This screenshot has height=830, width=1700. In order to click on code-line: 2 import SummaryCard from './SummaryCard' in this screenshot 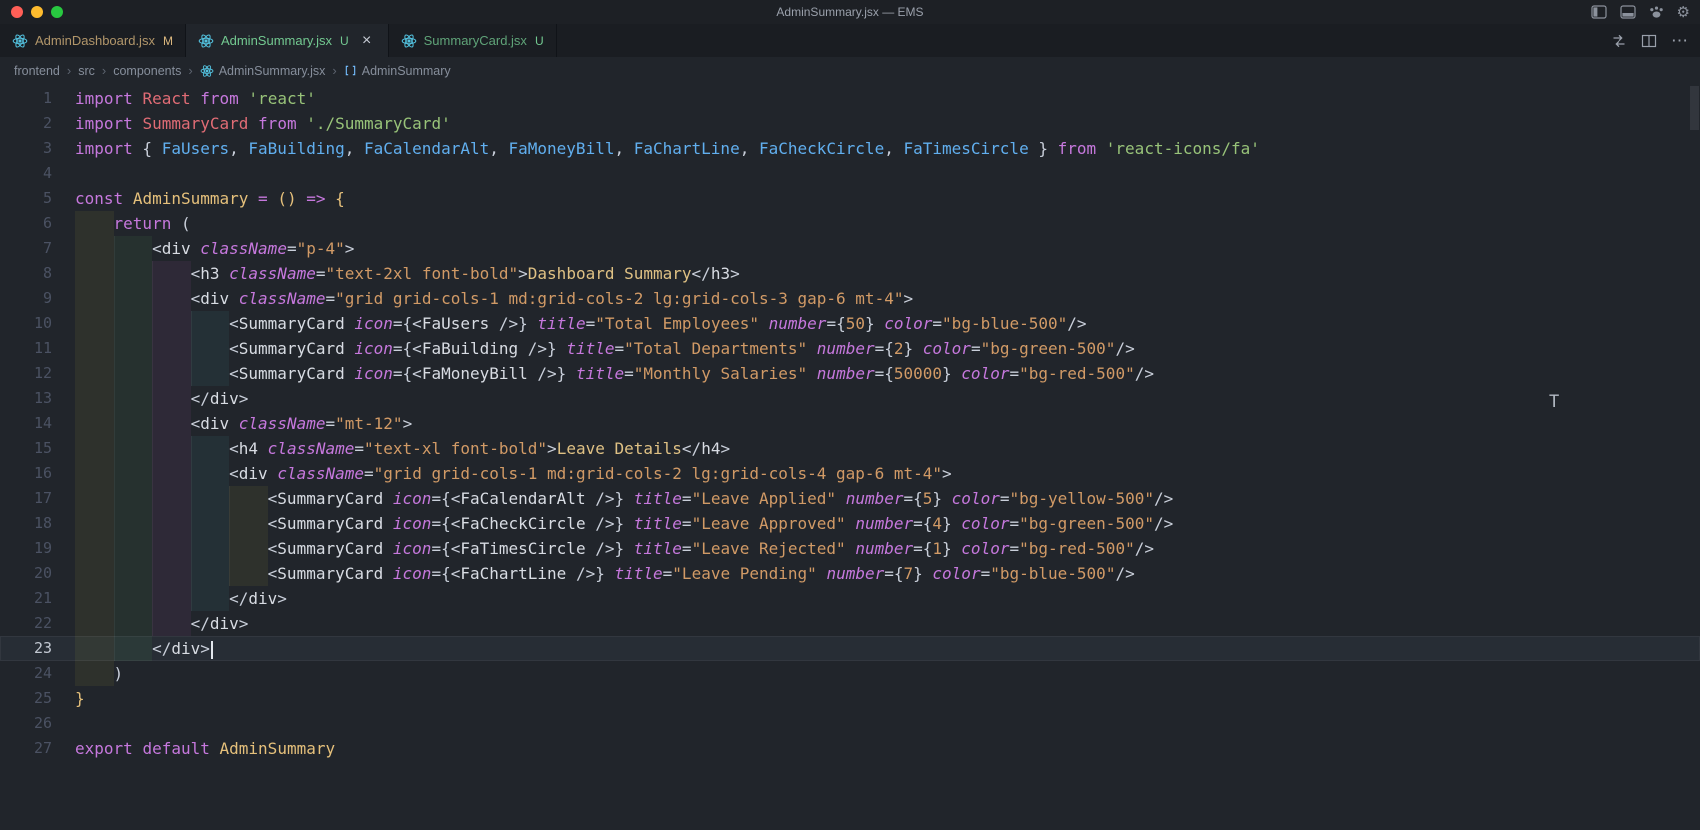, I will do `click(850, 123)`.